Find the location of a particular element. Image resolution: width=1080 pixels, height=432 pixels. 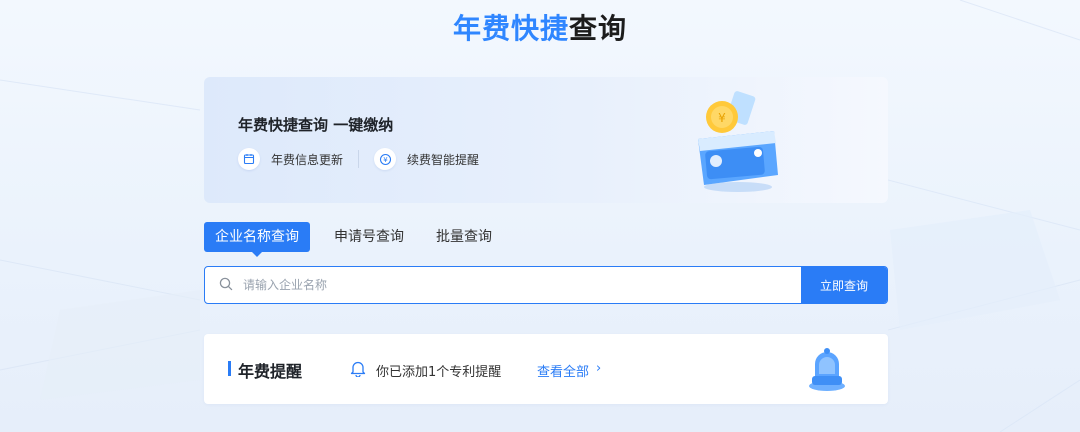

fee-reminder-card: 年费提醒 你已添加1个专利提醒 查看全部 › is located at coordinates (546, 369).